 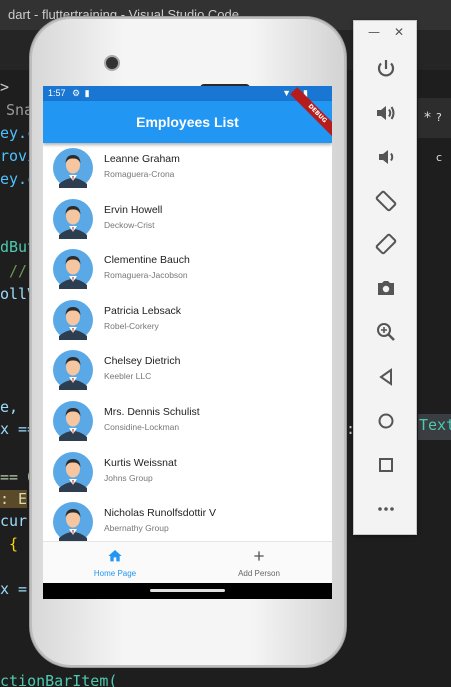 What do you see at coordinates (59, 679) in the screenshot?
I see `code-fragment: ctionBarItem(` at bounding box center [59, 679].